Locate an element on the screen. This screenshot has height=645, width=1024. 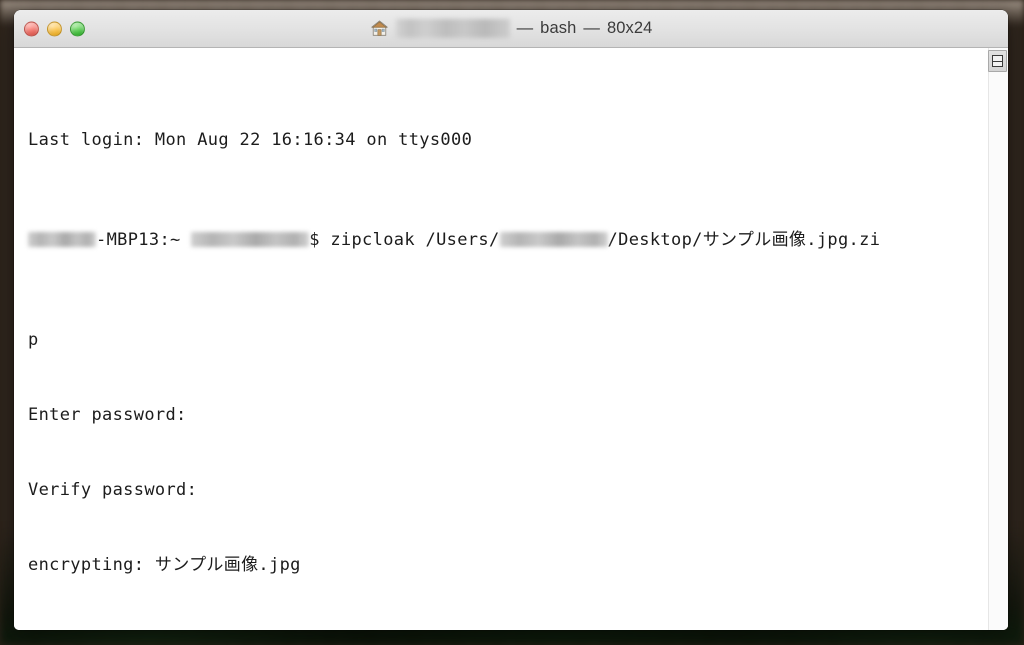
redacted-hostname is located at coordinates (62, 239).